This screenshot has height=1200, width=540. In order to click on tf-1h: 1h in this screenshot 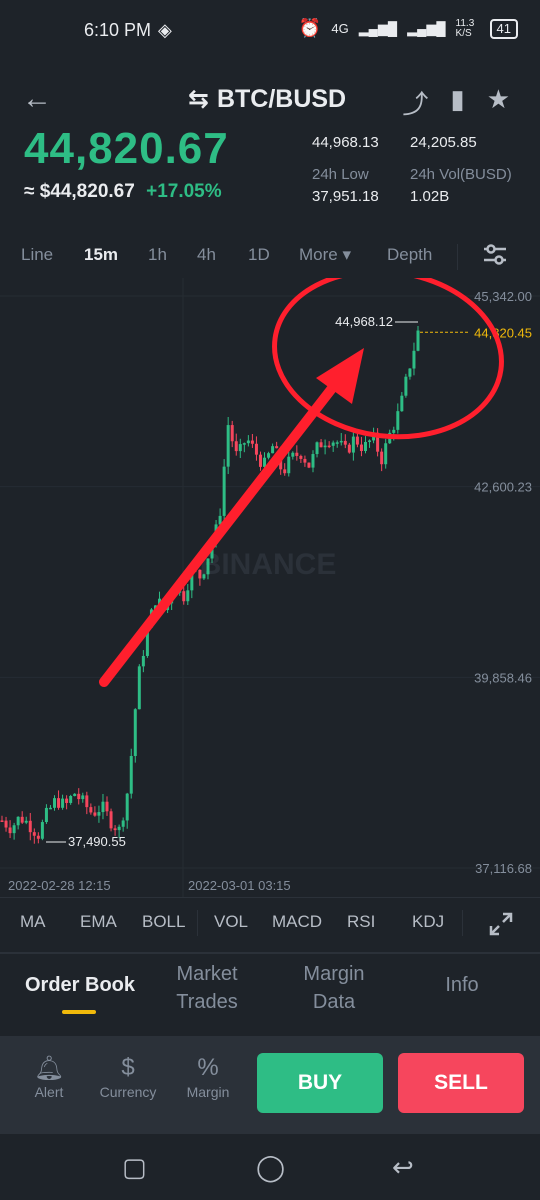, I will do `click(157, 255)`.